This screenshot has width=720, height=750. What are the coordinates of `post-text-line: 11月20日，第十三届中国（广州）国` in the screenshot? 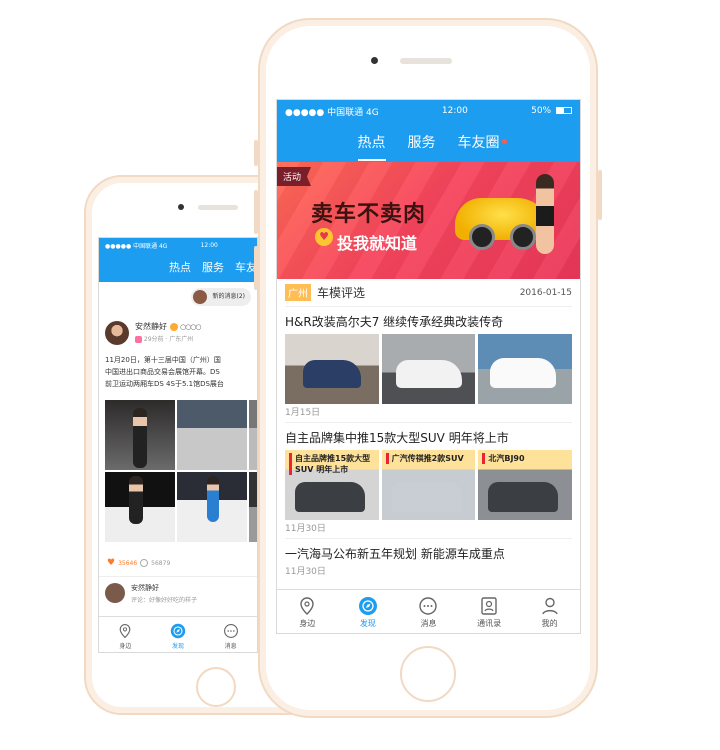 It's located at (163, 360).